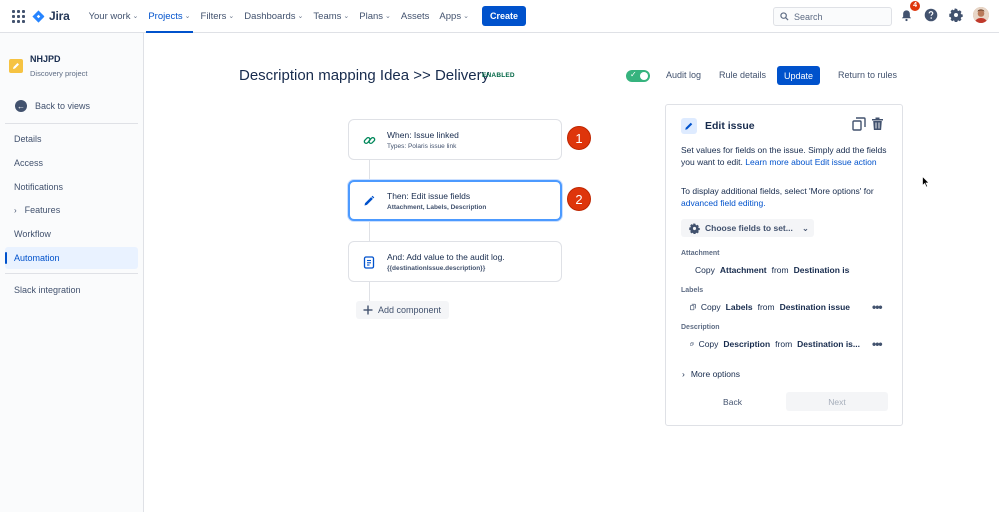 The height and width of the screenshot is (512, 999). I want to click on back-to-views-label: Back to views, so click(63, 106).